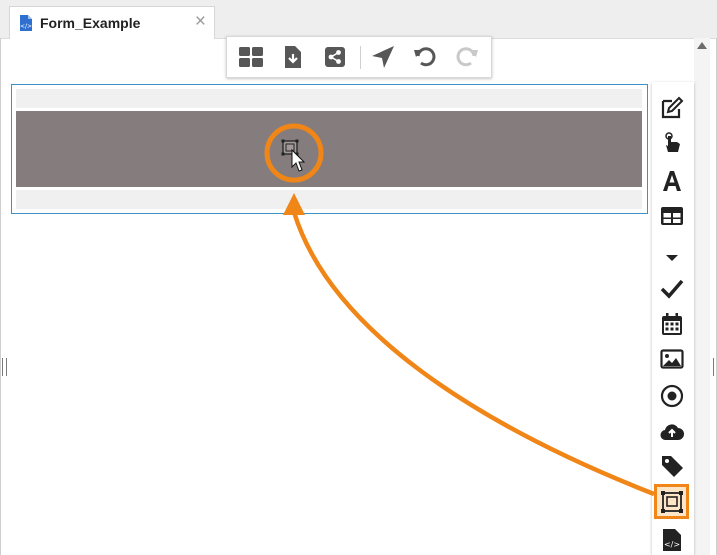 Image resolution: width=717 pixels, height=555 pixels. I want to click on table-icon, so click(672, 216).